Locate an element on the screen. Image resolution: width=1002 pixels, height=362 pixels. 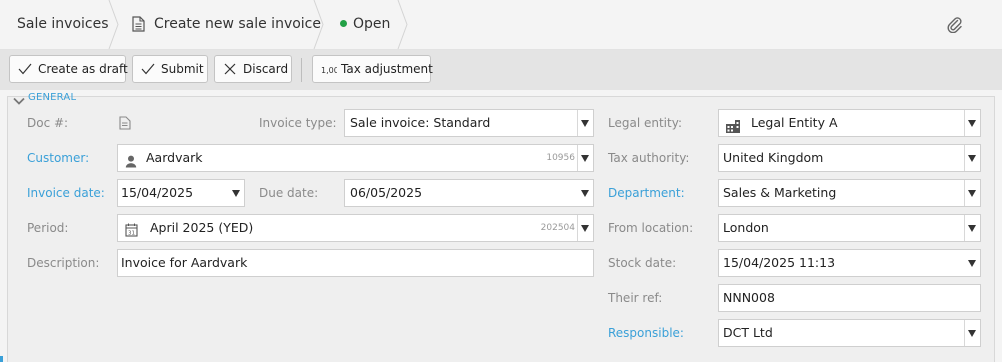
person-icon is located at coordinates (131, 161).